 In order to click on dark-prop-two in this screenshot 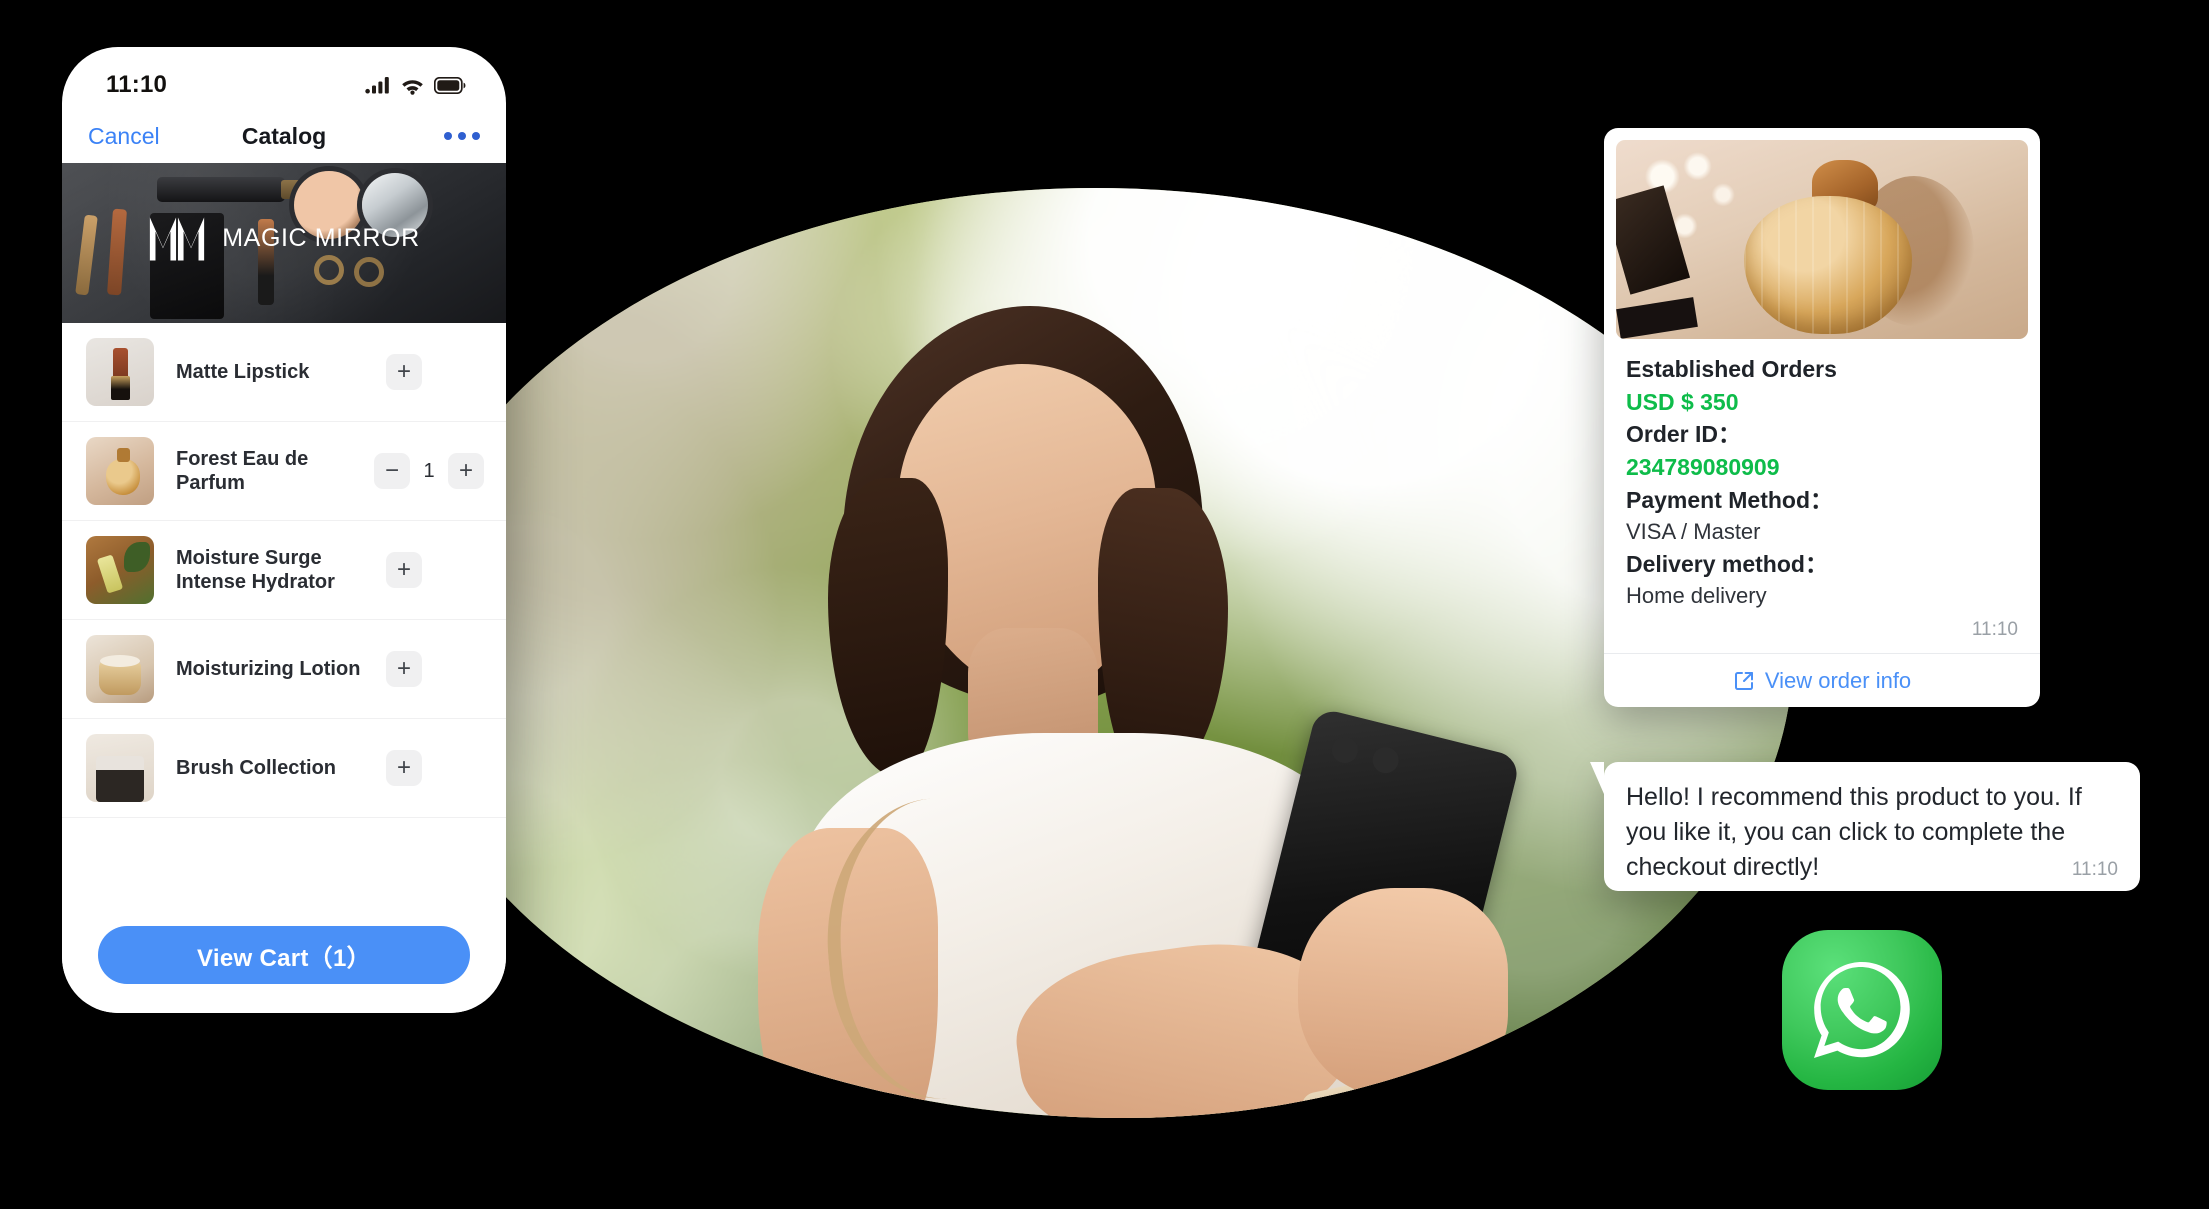, I will do `click(1657, 318)`.